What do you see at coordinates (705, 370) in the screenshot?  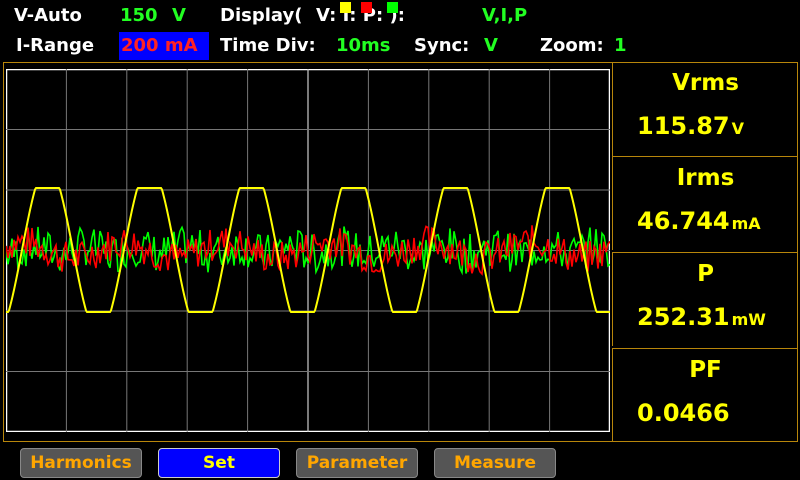 I see `measurement-label: PF` at bounding box center [705, 370].